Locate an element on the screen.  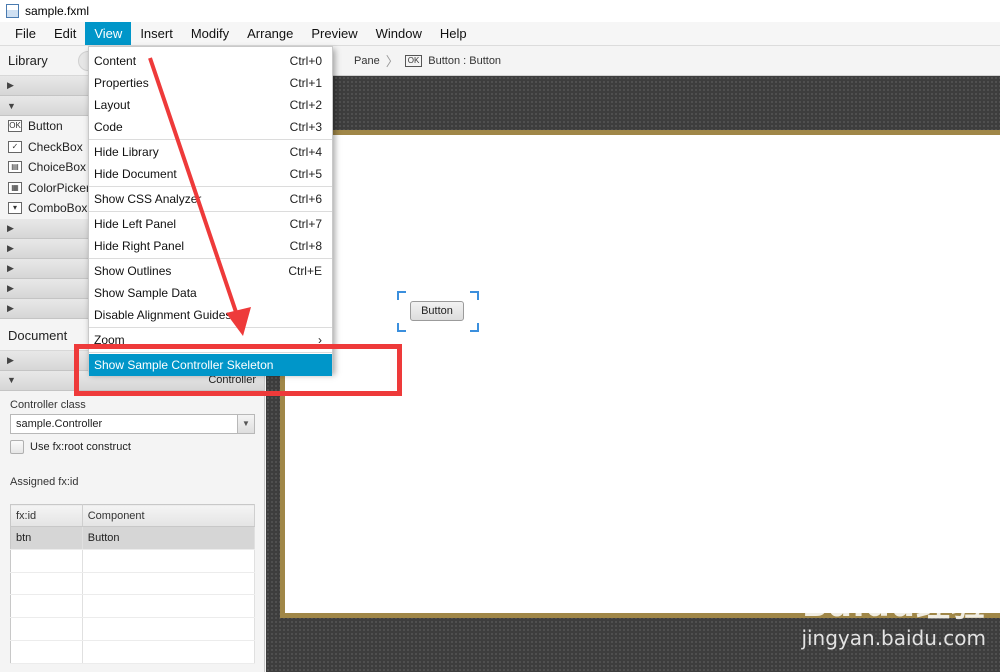
fxroot-label: Use fx:root construct is located at coordinates (80, 446).